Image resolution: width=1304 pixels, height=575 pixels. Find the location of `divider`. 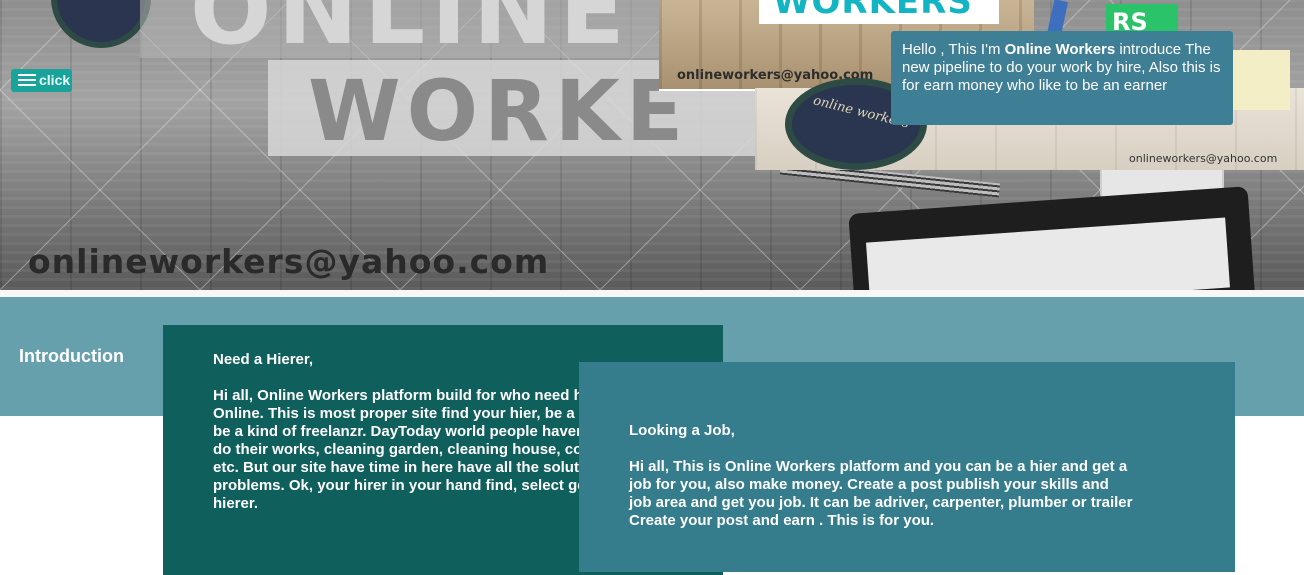

divider is located at coordinates (652, 293).